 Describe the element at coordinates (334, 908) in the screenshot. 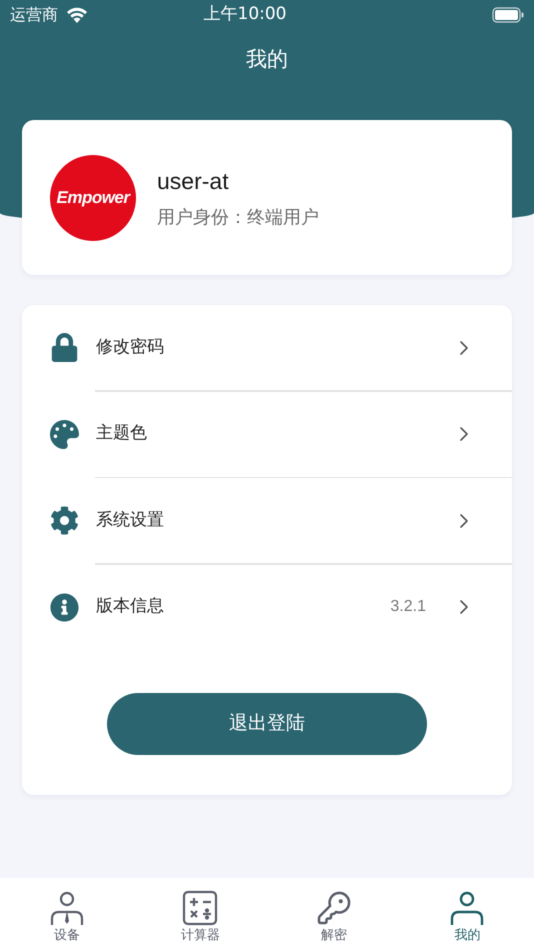

I see `key-icon` at that location.